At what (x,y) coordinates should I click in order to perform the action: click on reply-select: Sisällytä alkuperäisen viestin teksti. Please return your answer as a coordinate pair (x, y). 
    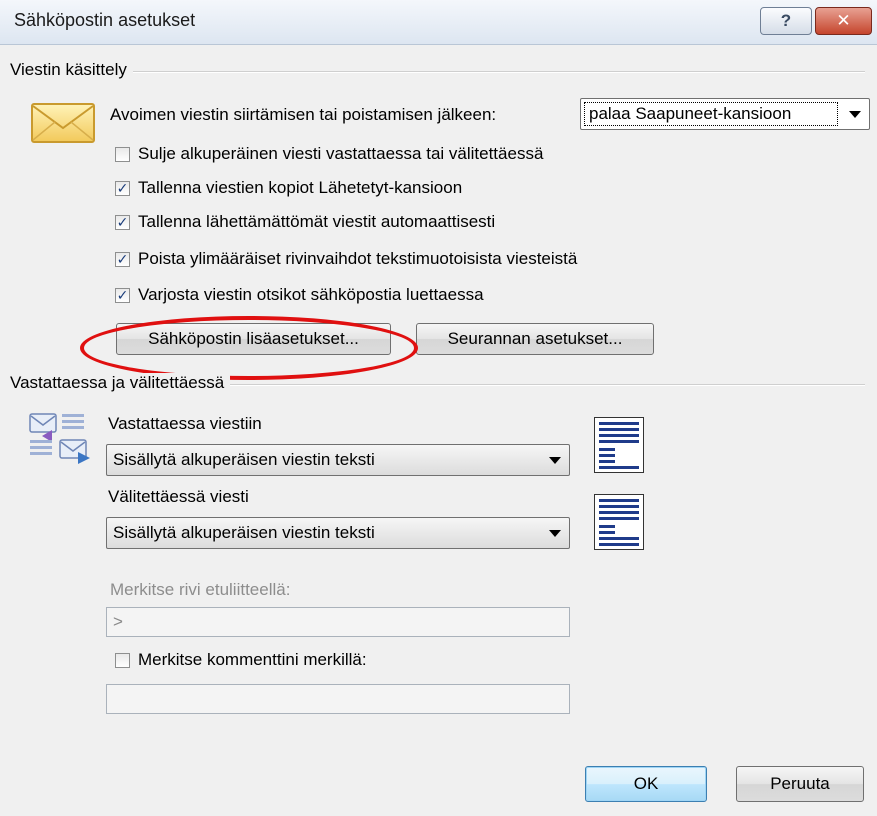
    Looking at the image, I should click on (338, 460).